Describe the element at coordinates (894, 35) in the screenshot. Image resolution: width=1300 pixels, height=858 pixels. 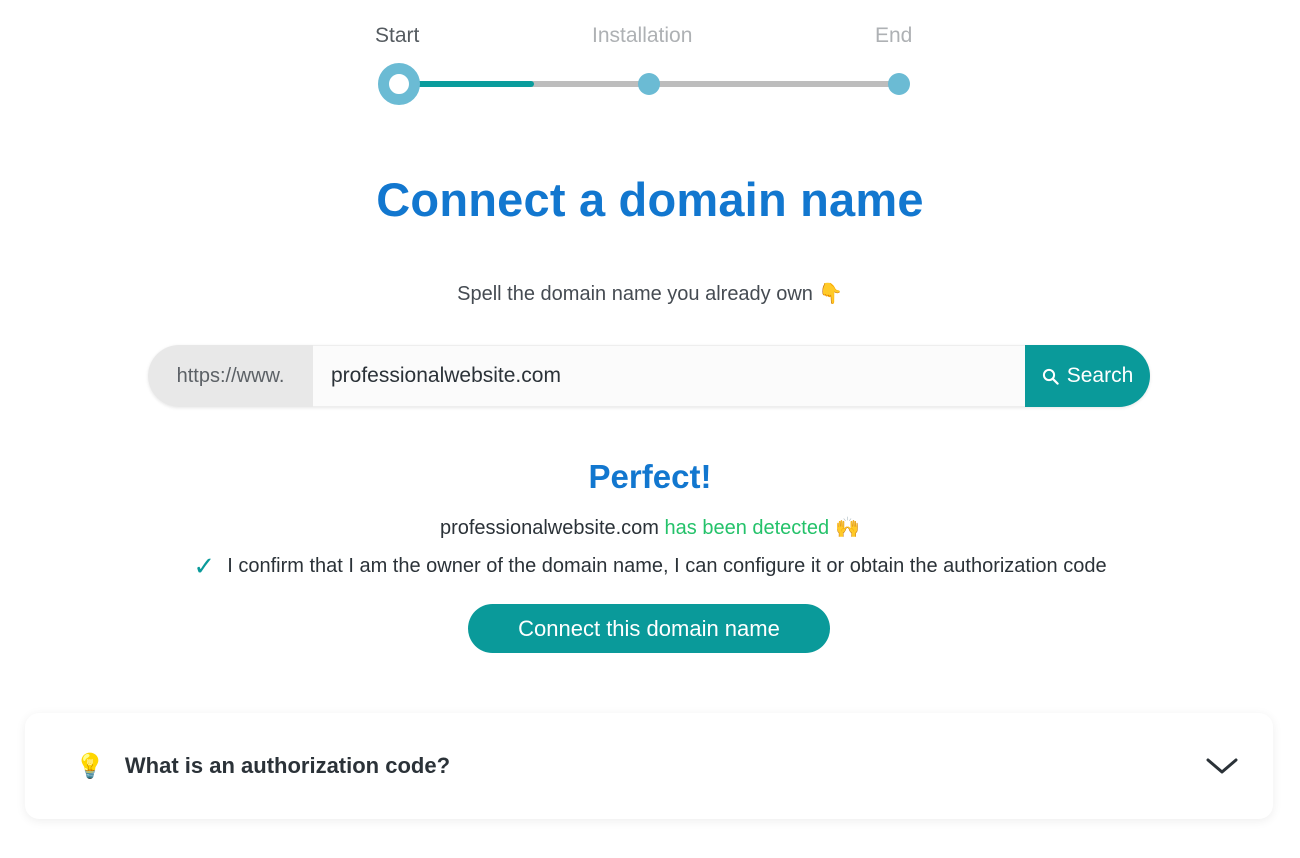
I see `step-label-end: End` at that location.